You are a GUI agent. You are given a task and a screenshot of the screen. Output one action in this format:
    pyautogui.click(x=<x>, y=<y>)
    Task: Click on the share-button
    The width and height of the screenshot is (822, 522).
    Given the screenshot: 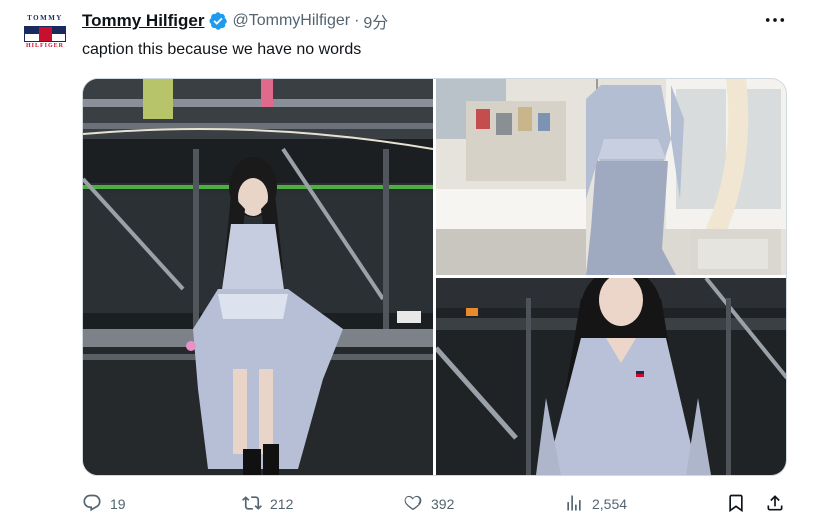 What is the action you would take?
    pyautogui.click(x=775, y=504)
    